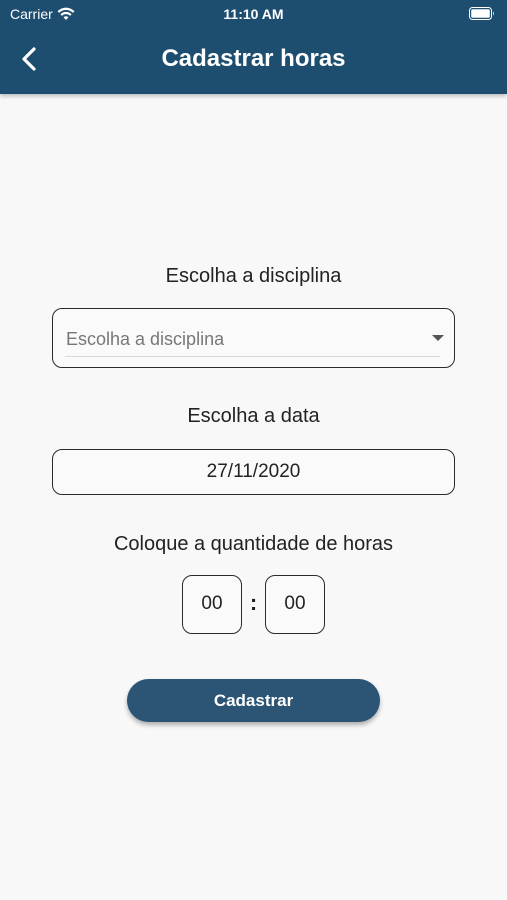 This screenshot has height=900, width=507. Describe the element at coordinates (253, 700) in the screenshot. I see `submit-button: Cadastrar` at that location.